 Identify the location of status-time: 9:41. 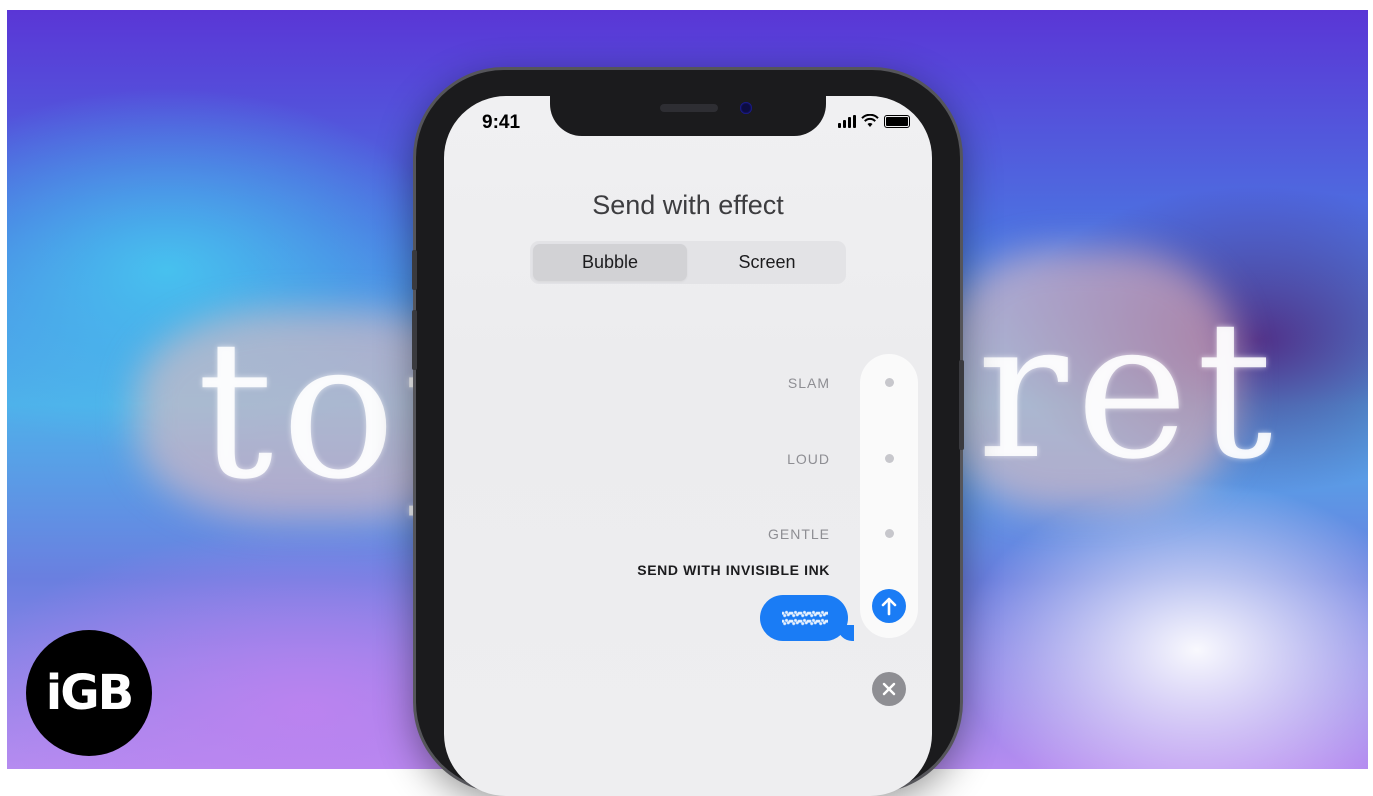
(501, 122).